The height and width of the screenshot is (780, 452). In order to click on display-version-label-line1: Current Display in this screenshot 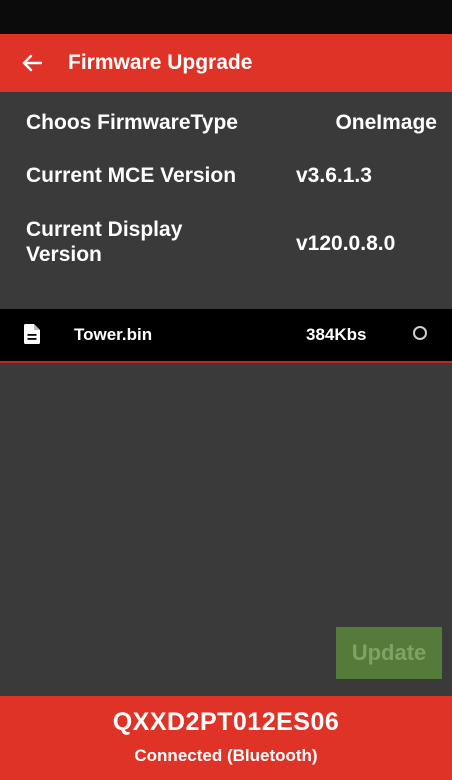, I will do `click(104, 229)`.